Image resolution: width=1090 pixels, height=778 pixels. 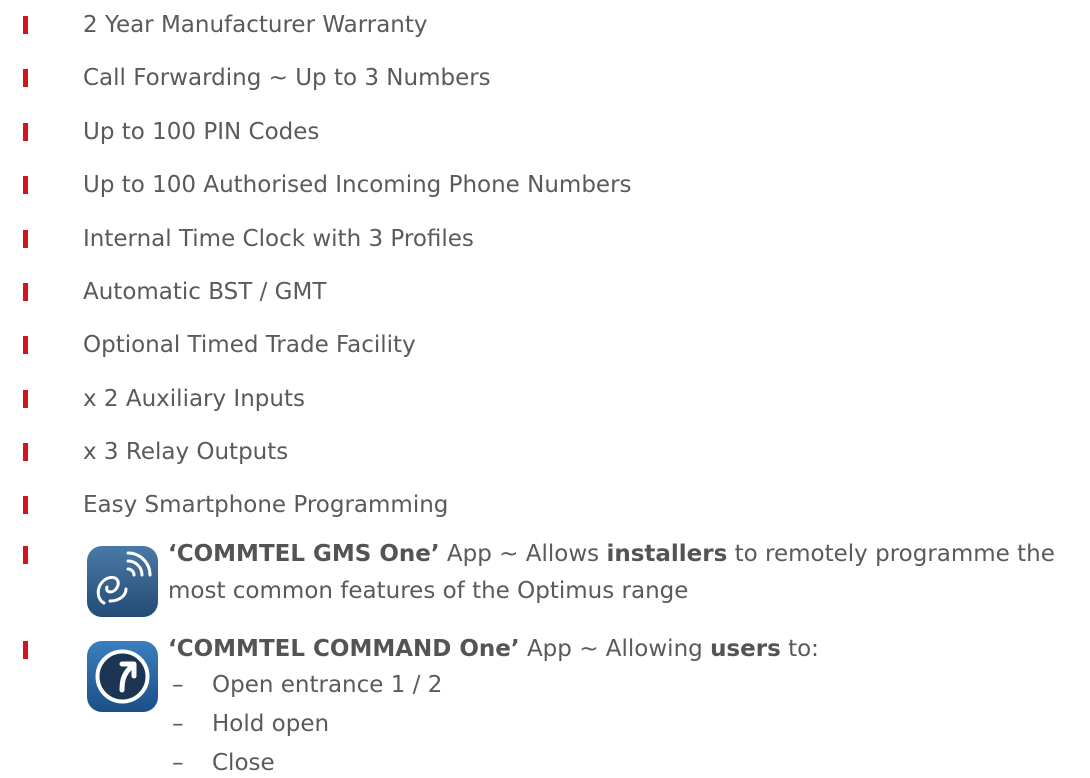 I want to click on app-emphasis: installers, so click(x=667, y=554).